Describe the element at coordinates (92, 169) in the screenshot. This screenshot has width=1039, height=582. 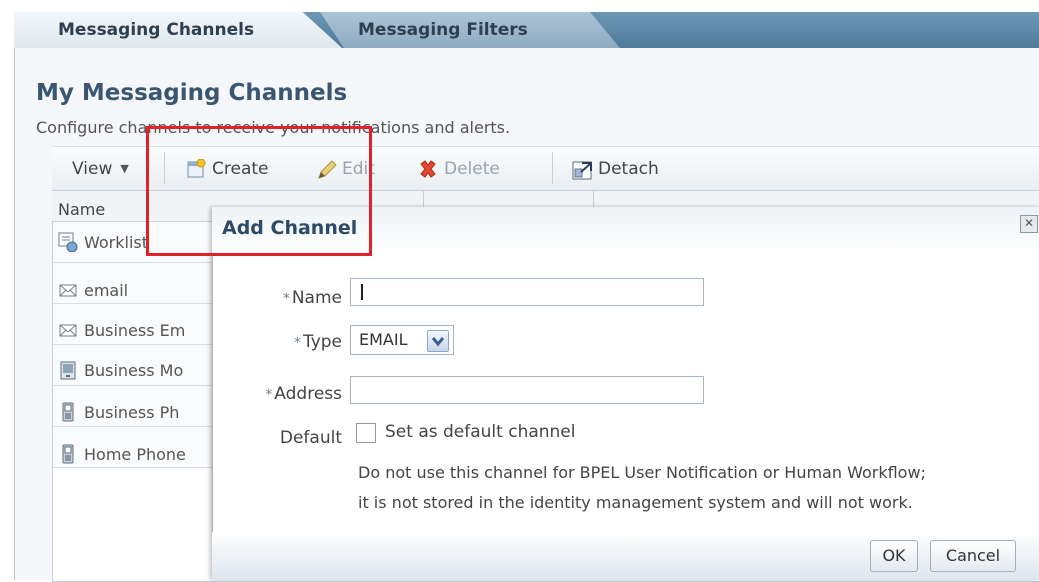
I see `view-label: View` at that location.